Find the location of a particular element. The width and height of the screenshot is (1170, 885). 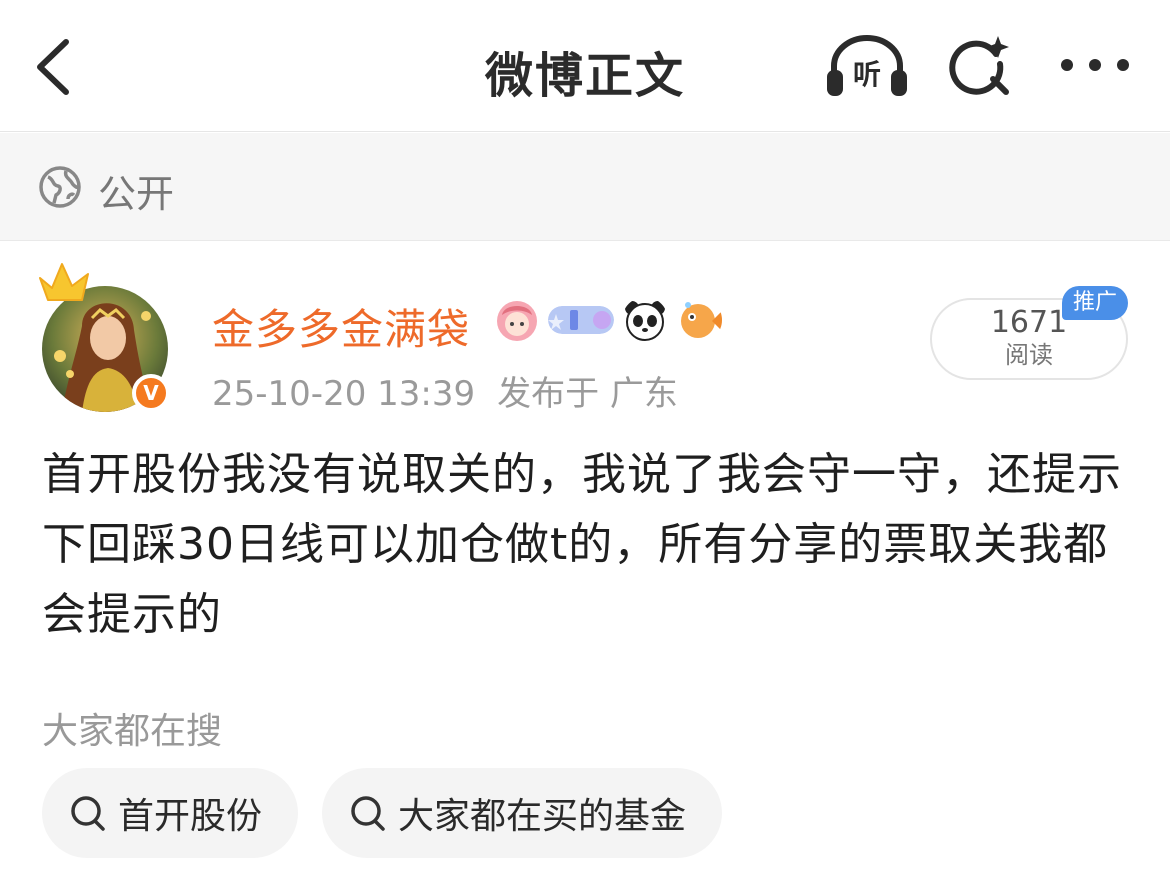

author-avatar: V is located at coordinates (111, 337).